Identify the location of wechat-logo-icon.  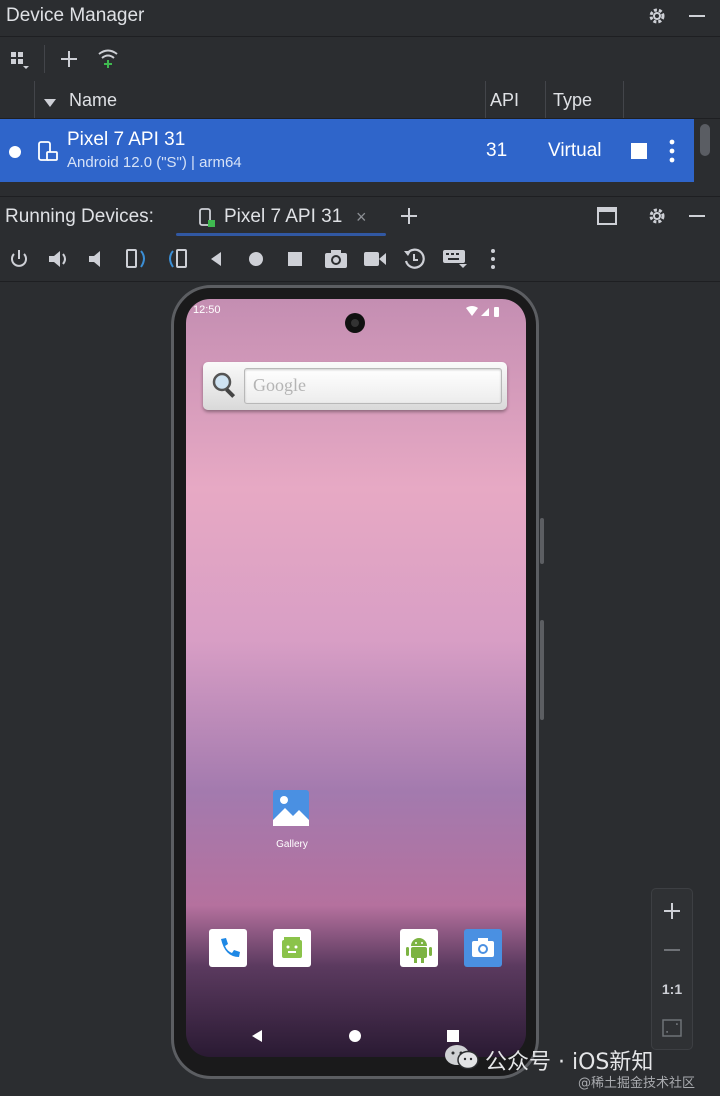
(462, 1059).